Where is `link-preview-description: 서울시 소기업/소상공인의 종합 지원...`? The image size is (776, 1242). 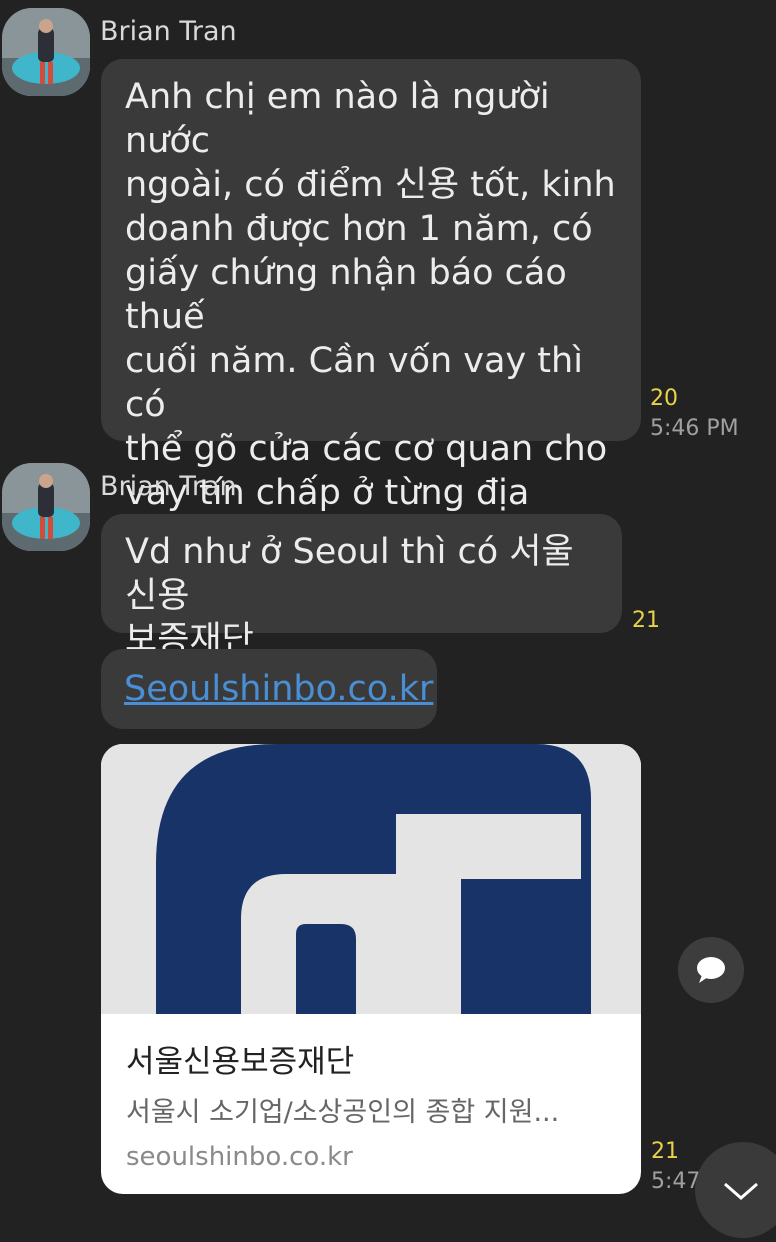
link-preview-description: 서울시 소기업/소상공인의 종합 지원... is located at coordinates (343, 1112).